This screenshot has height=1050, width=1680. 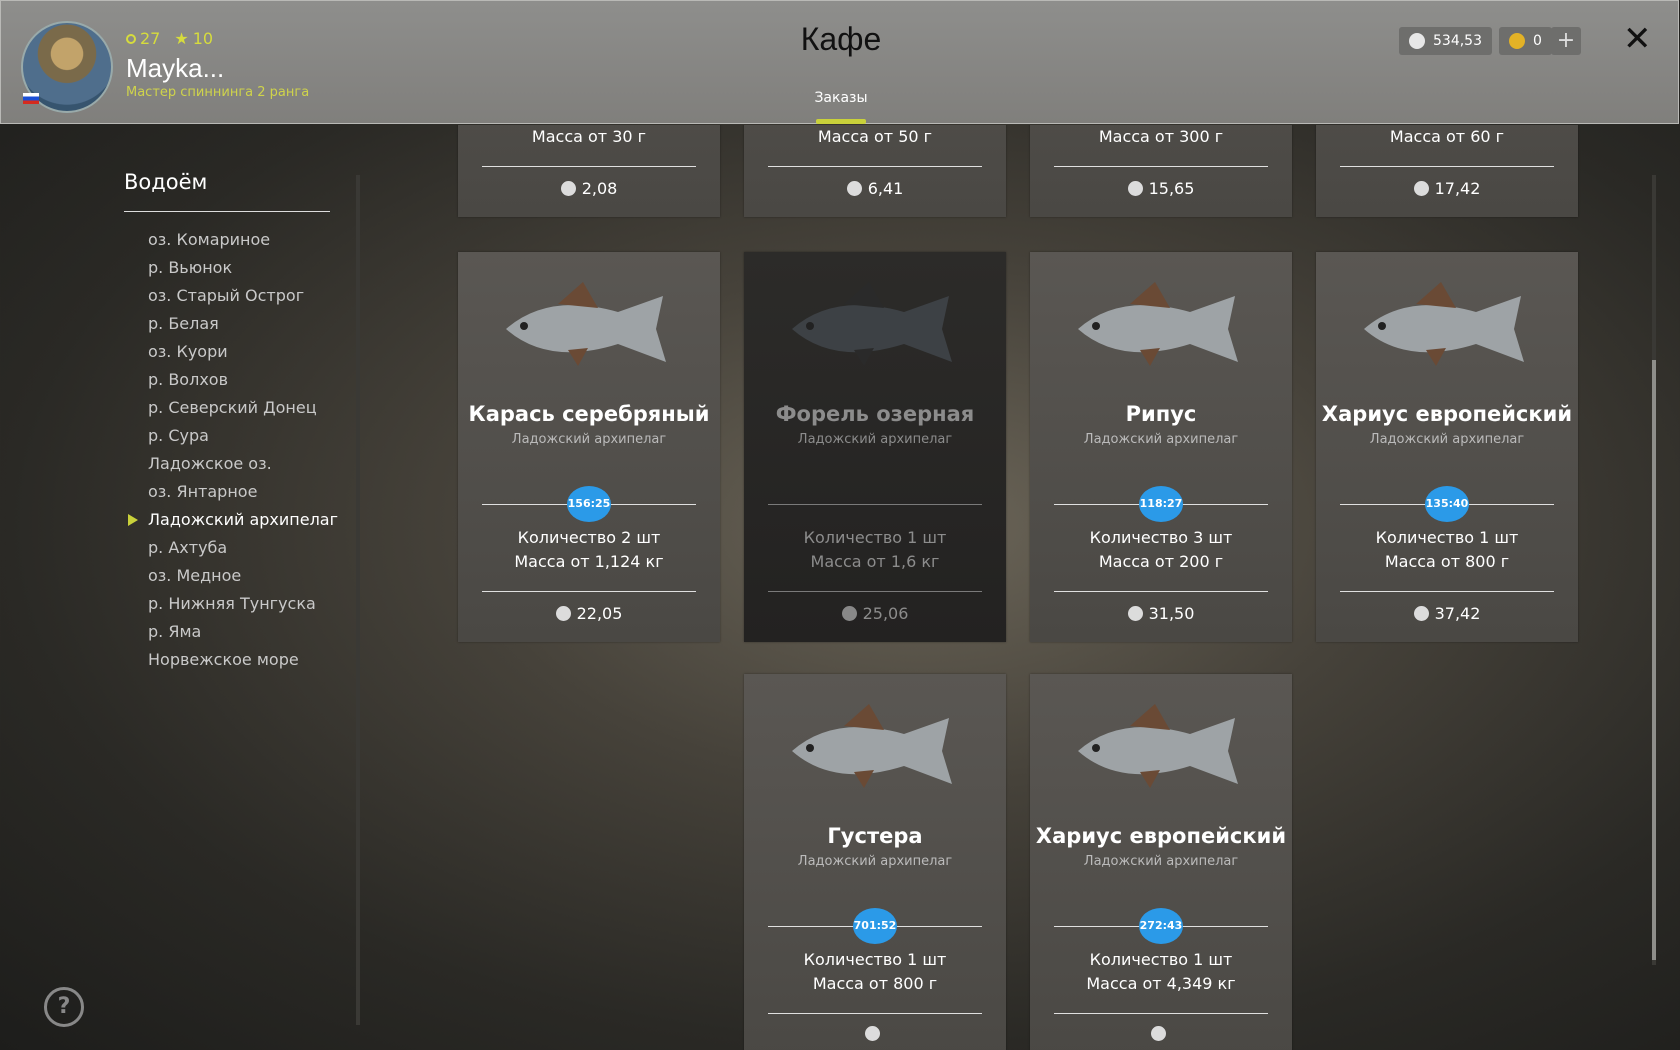 I want to click on russia-flag-icon, so click(x=31, y=98).